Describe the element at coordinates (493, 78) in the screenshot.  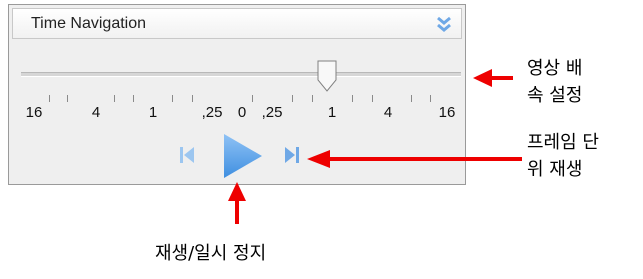
I see `speed-annotation-arrow` at that location.